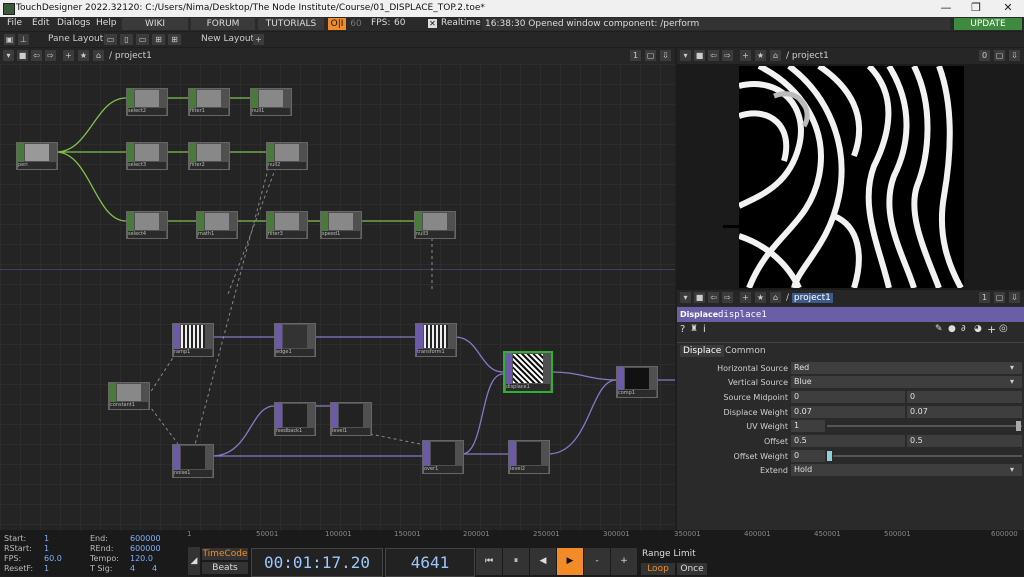  Describe the element at coordinates (50, 55) in the screenshot. I see `forward-icon: ⇨` at that location.